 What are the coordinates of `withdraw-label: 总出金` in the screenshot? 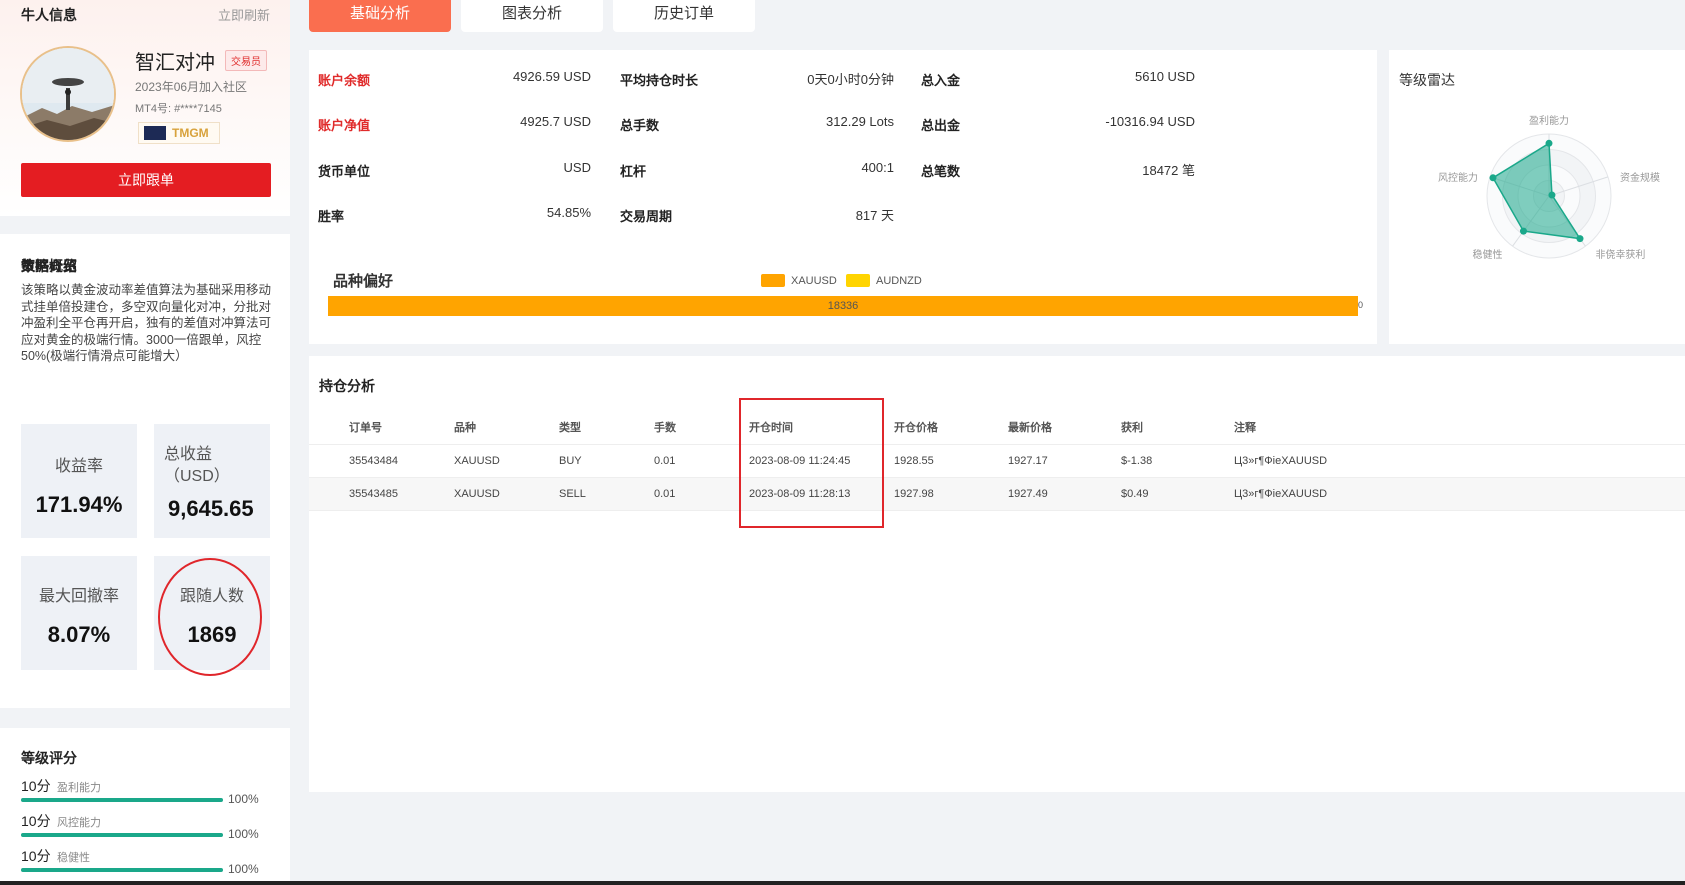 It's located at (941, 125).